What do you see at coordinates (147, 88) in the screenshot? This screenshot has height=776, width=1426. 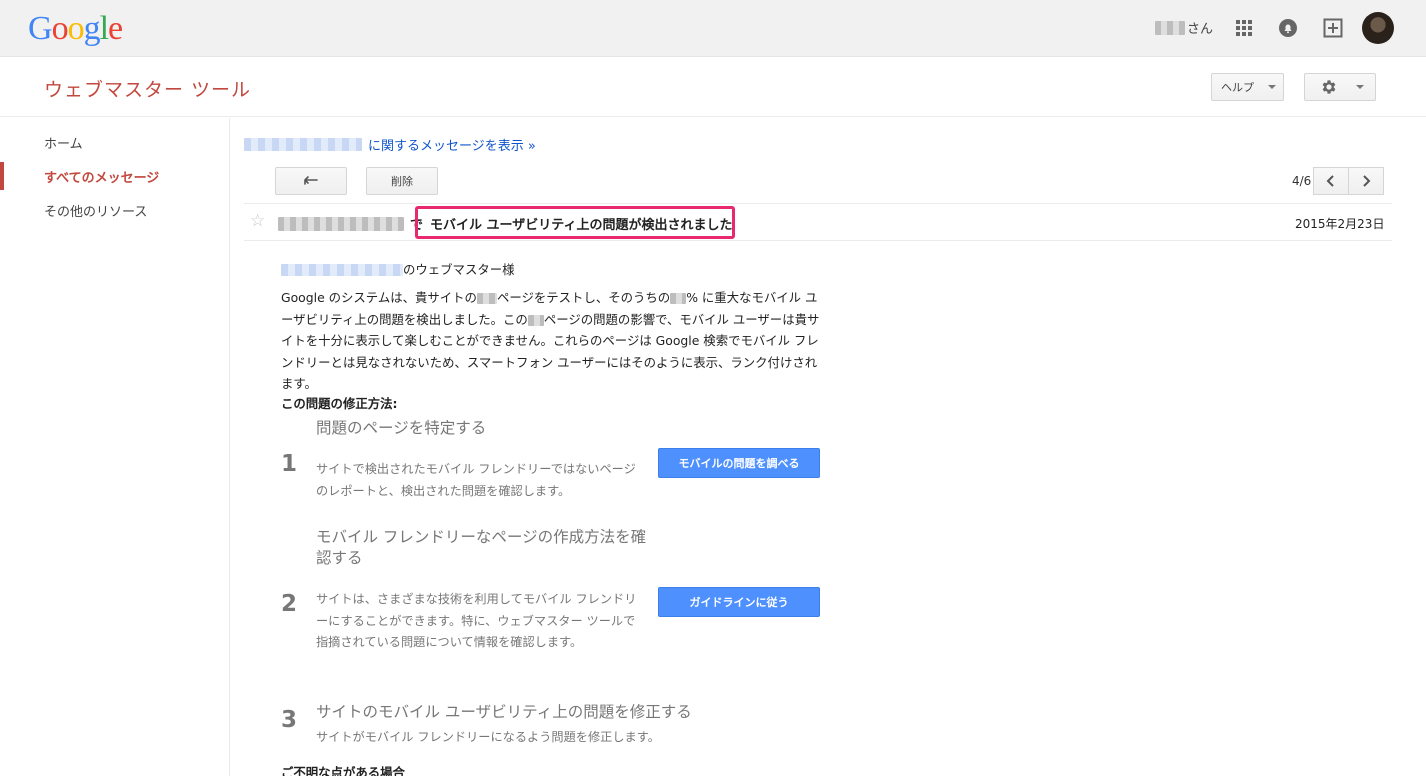 I see `product-title: ウェブマスター ツール` at bounding box center [147, 88].